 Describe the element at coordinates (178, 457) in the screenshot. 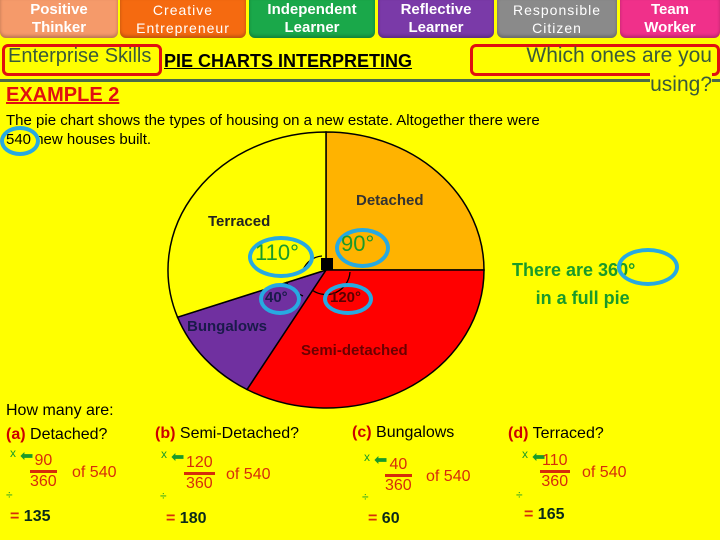

I see `arrow-icon: ⬅` at that location.